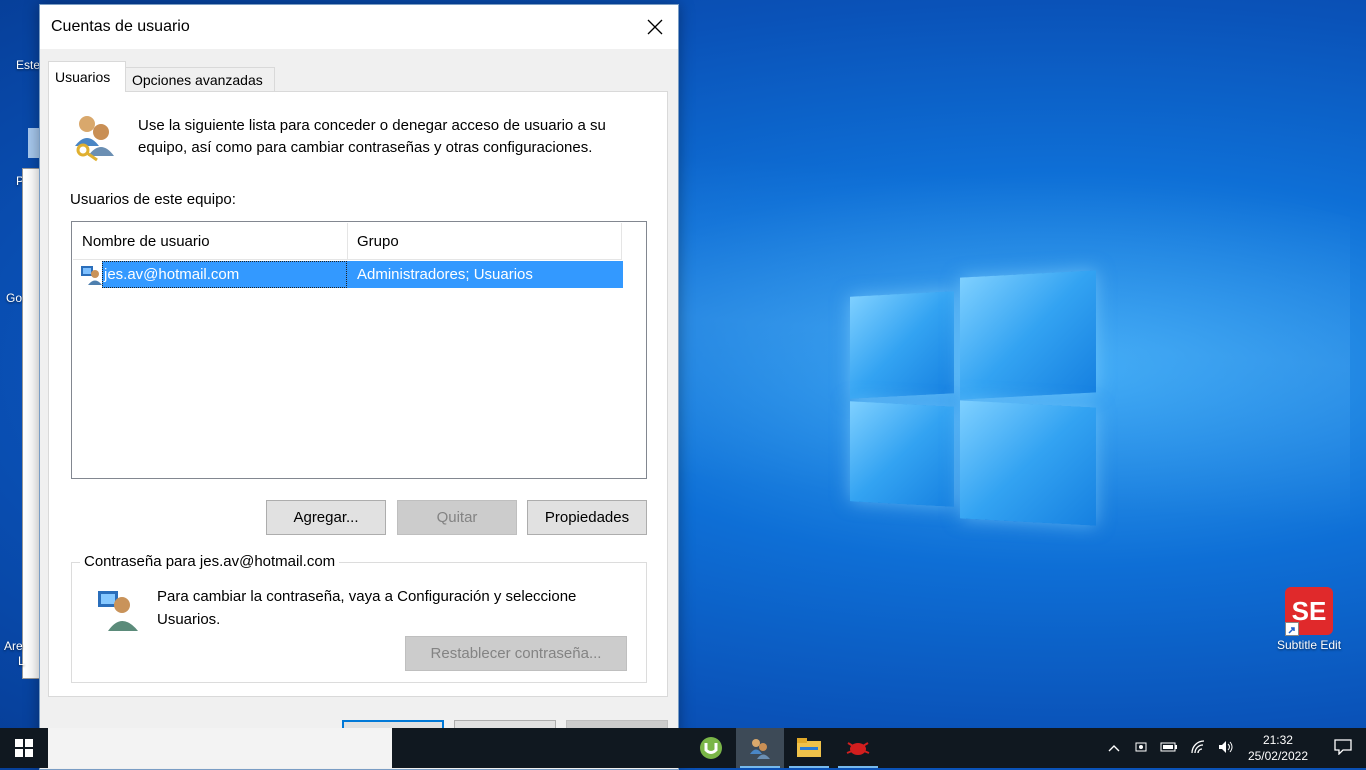  I want to click on file-explorer-icon, so click(809, 747).